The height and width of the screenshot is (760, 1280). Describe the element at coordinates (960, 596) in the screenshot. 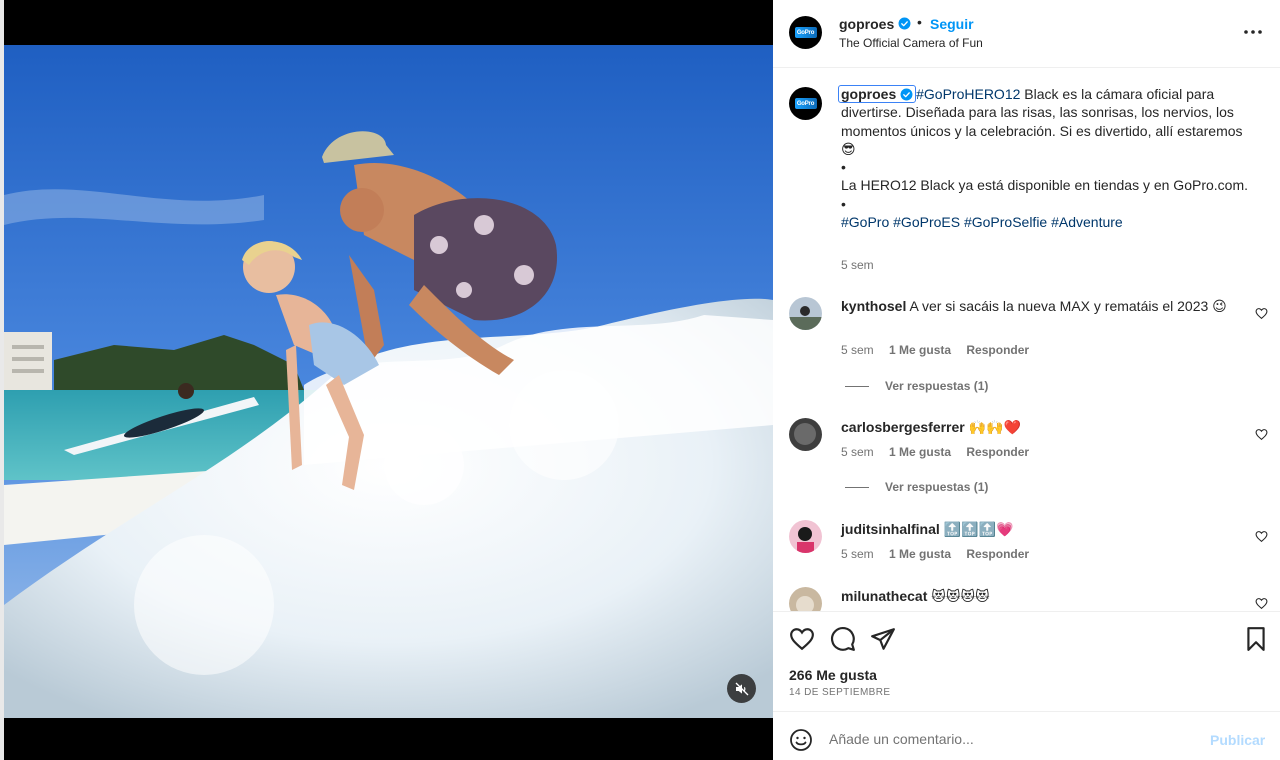

I see `comment-body: 😻😻😻😻` at that location.